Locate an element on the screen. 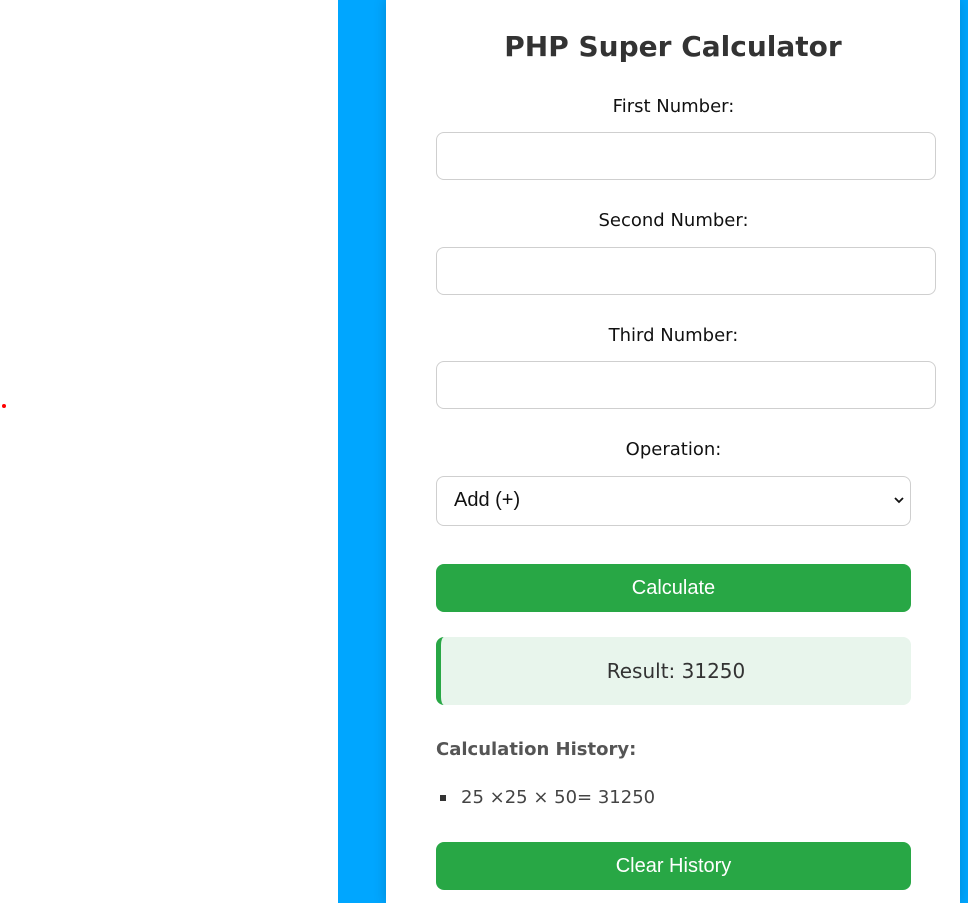  third-number-label: Third Number: is located at coordinates (673, 335).